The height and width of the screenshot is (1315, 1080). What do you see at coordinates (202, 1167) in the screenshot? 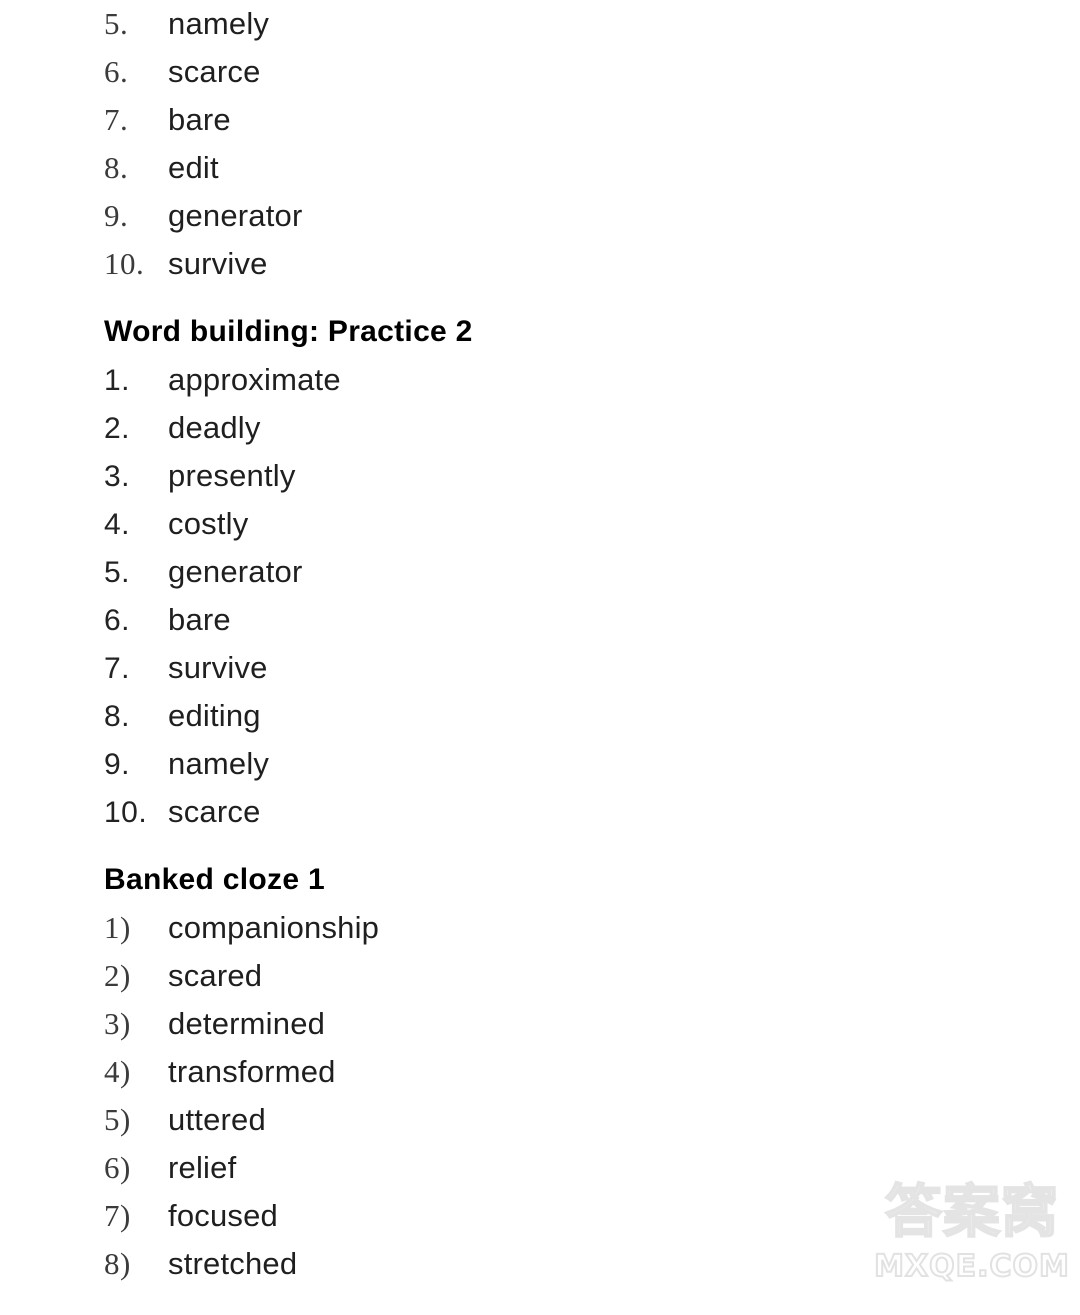
I see `item-word: relief` at bounding box center [202, 1167].